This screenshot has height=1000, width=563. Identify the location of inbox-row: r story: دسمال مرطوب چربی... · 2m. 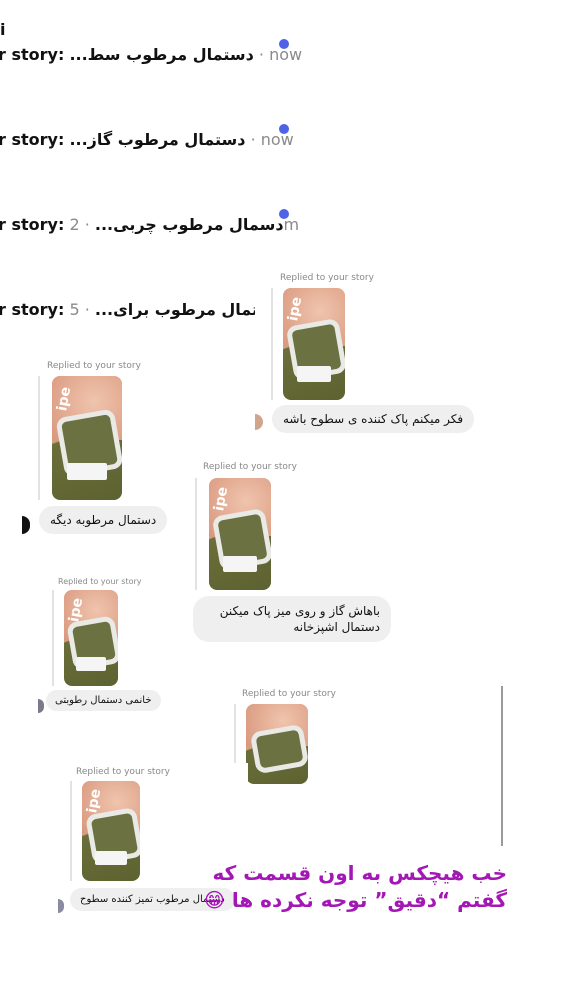
(281, 232).